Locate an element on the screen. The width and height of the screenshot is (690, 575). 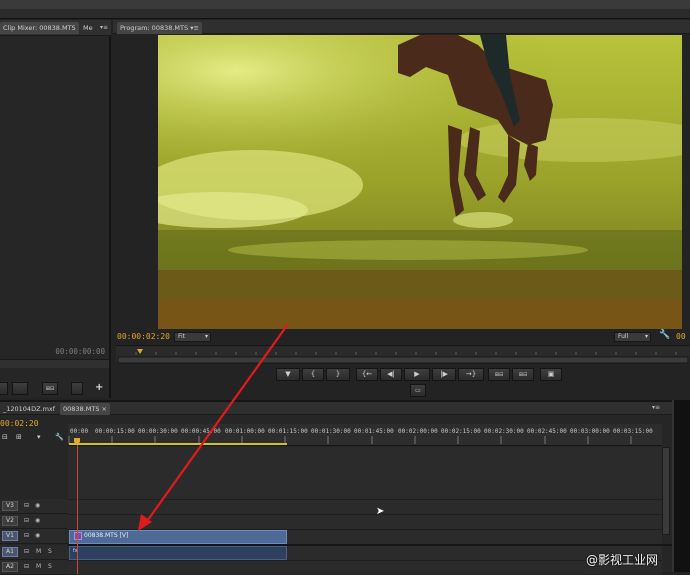
timeline-playhead-line is located at coordinates (77, 509).